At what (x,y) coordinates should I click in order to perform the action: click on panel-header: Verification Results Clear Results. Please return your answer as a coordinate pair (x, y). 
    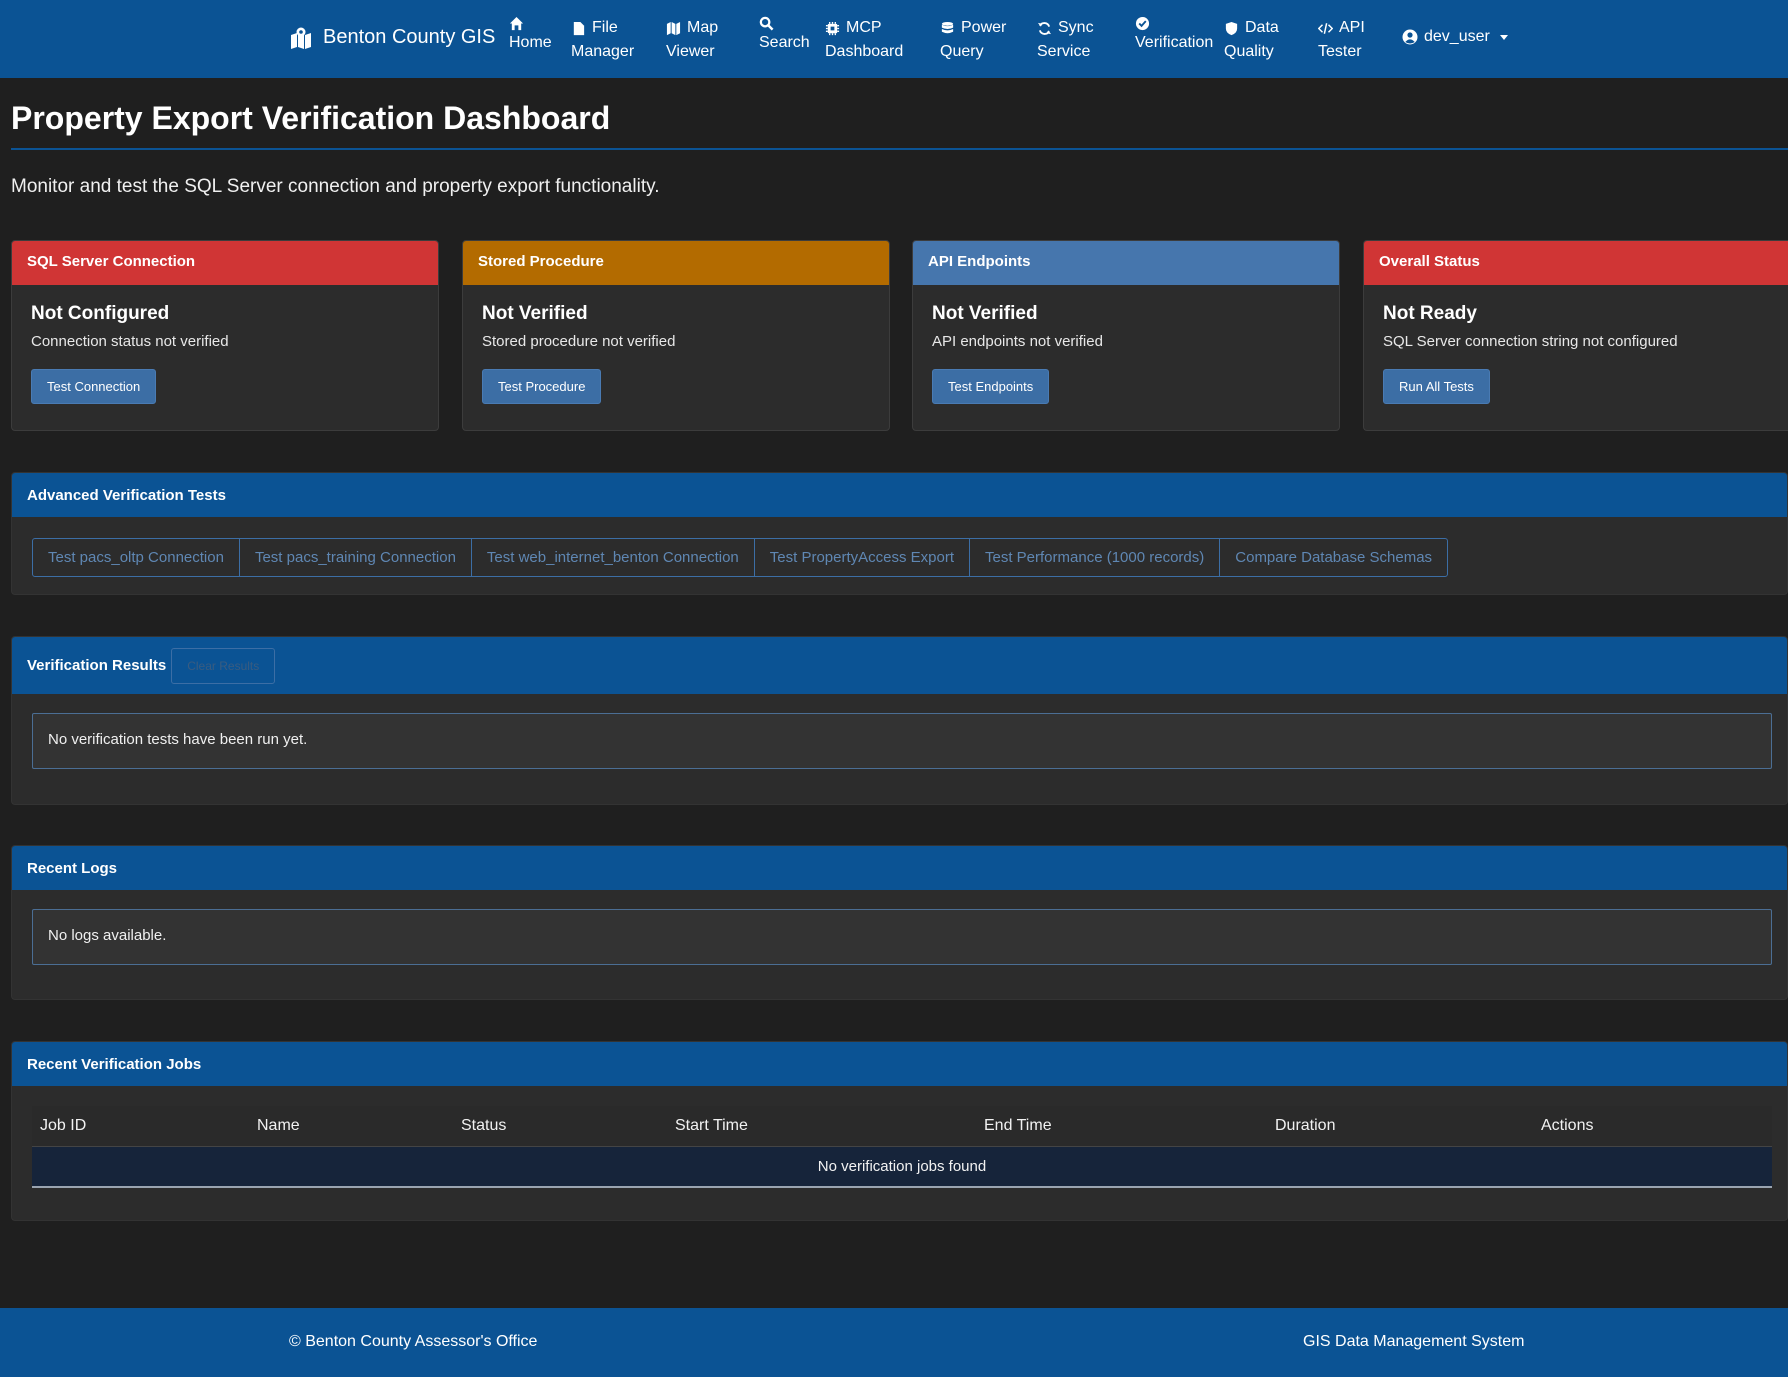
    Looking at the image, I should click on (899, 665).